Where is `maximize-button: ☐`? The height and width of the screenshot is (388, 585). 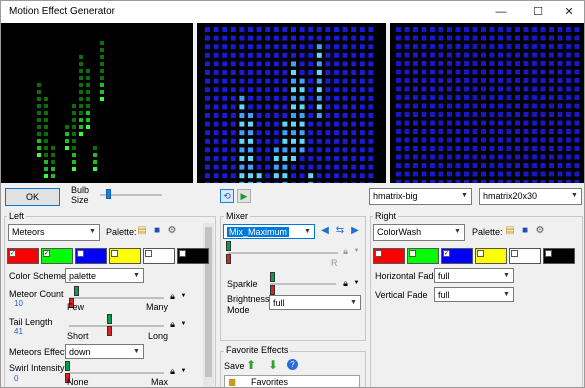 maximize-button: ☐ is located at coordinates (538, 12).